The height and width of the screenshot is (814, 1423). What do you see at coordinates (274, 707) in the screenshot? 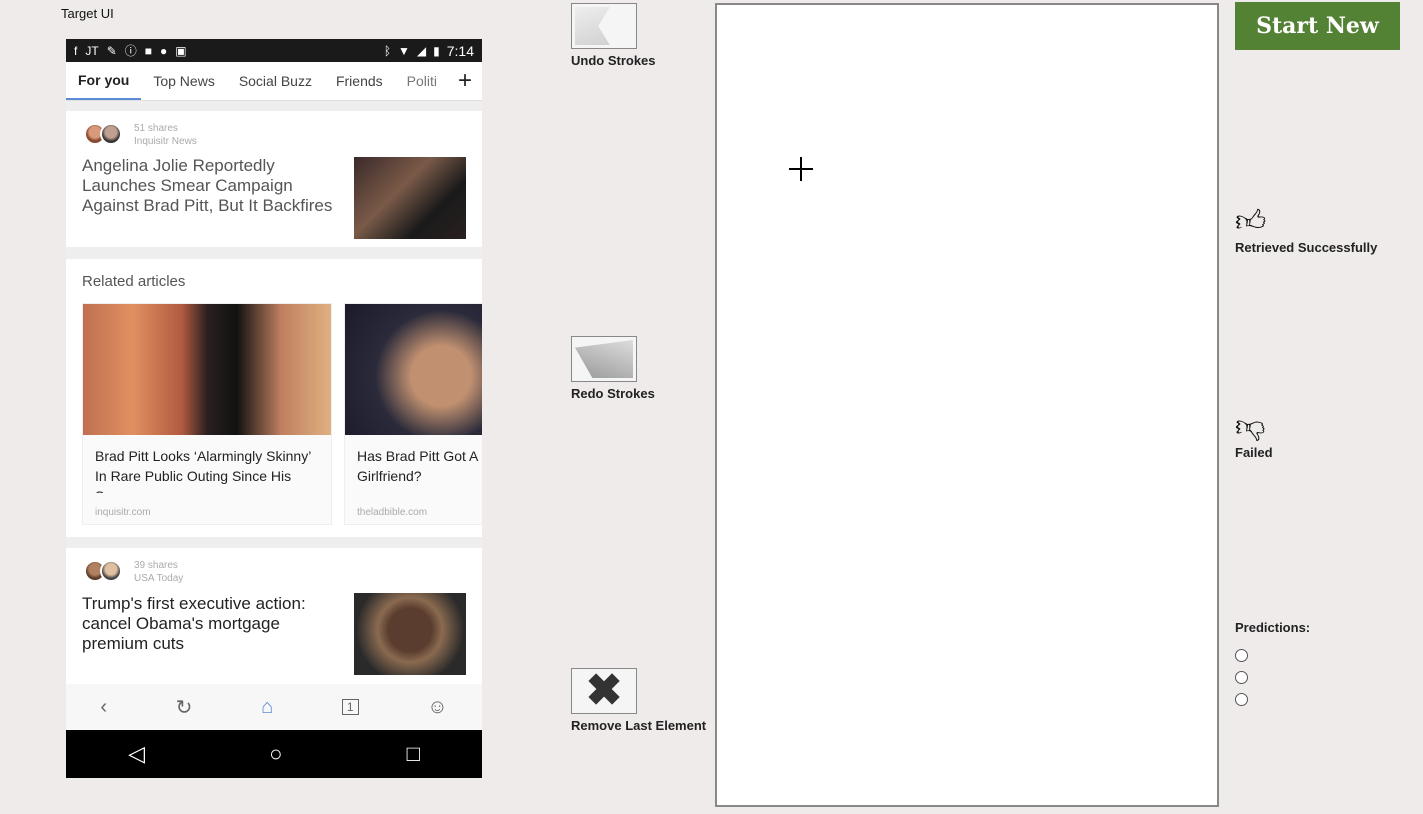
I see `bottom-nav: ‹ ↻ ⌂ 1 ☺` at bounding box center [274, 707].